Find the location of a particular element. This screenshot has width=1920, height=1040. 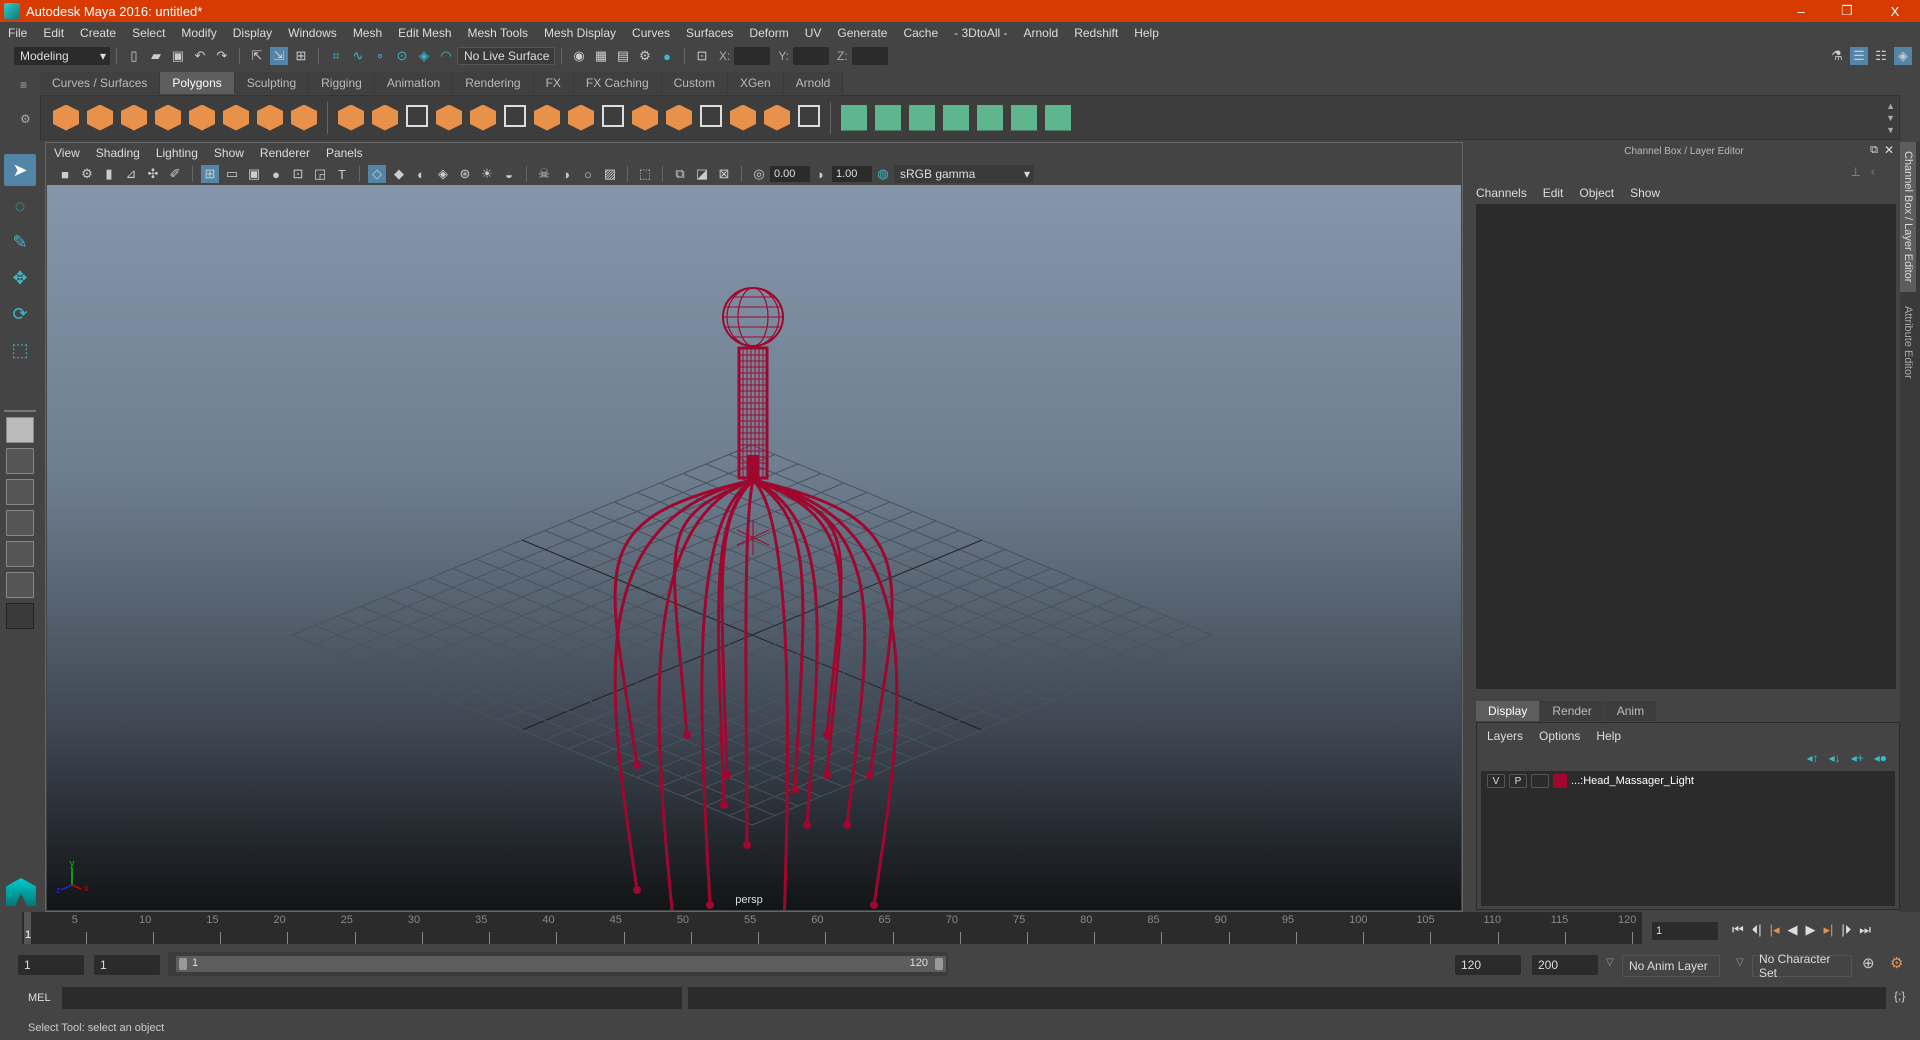

camera-attributes-icon: ⚙ is located at coordinates (87, 174).